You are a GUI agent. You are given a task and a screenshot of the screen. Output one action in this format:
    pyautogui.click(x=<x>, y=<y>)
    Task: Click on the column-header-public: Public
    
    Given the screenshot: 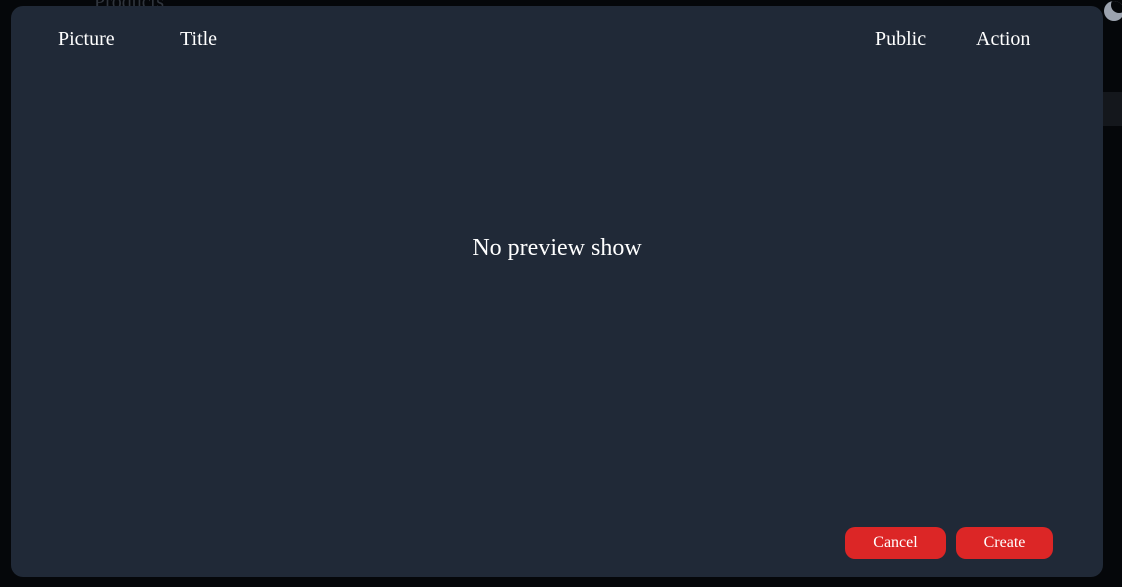 What is the action you would take?
    pyautogui.click(x=901, y=39)
    